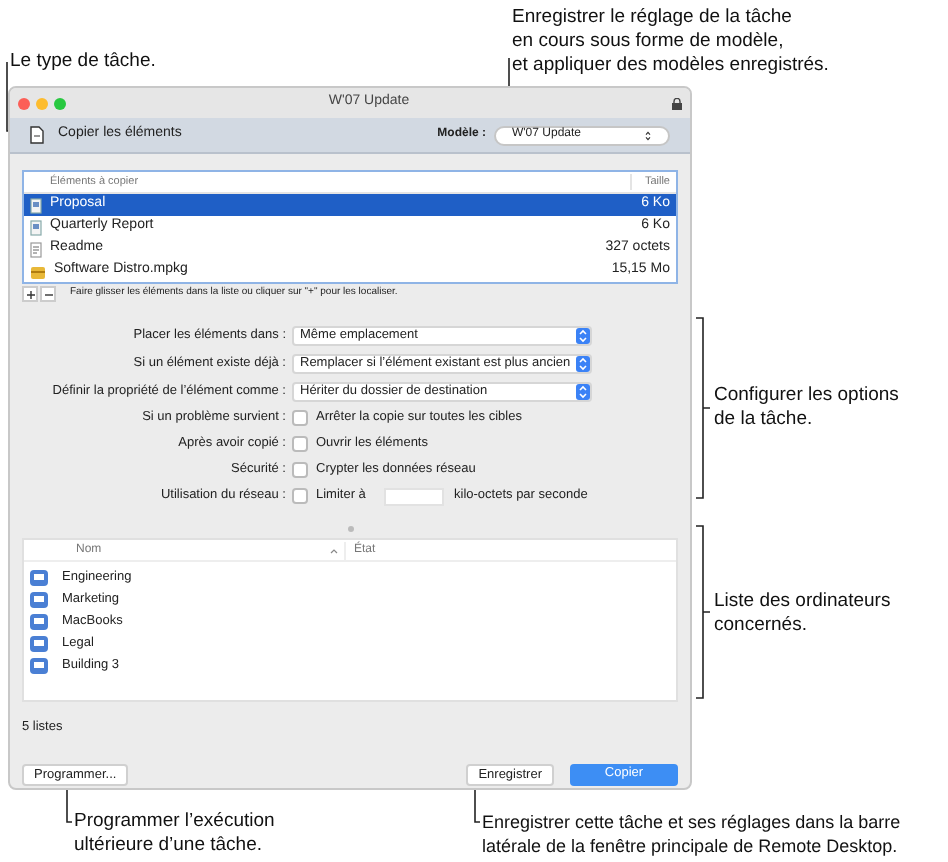 Image resolution: width=948 pixels, height=862 pixels. I want to click on callout-text: Configurer les options de la tâche., so click(806, 408).